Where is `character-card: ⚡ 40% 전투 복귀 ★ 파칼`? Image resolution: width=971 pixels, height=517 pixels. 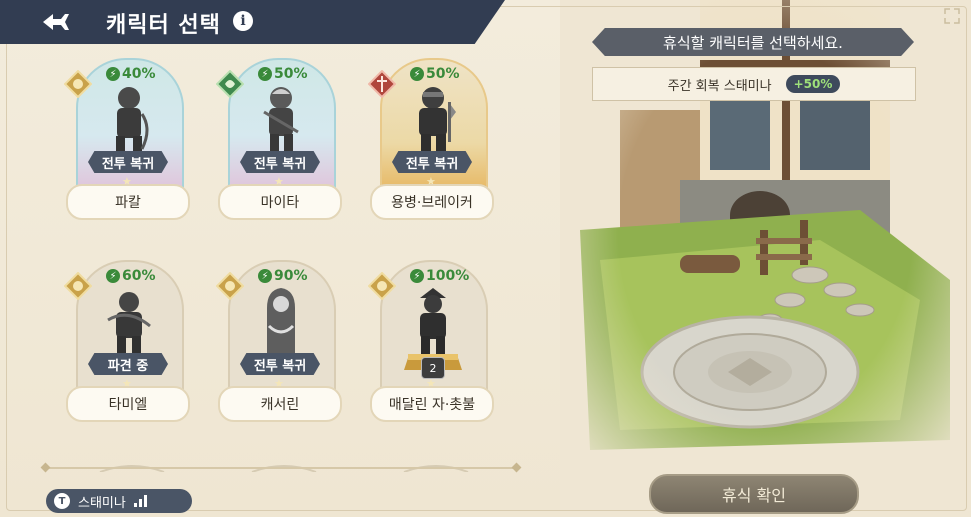
character-card: ⚡ 40% 전투 복귀 ★ 파칼 is located at coordinates (128, 143).